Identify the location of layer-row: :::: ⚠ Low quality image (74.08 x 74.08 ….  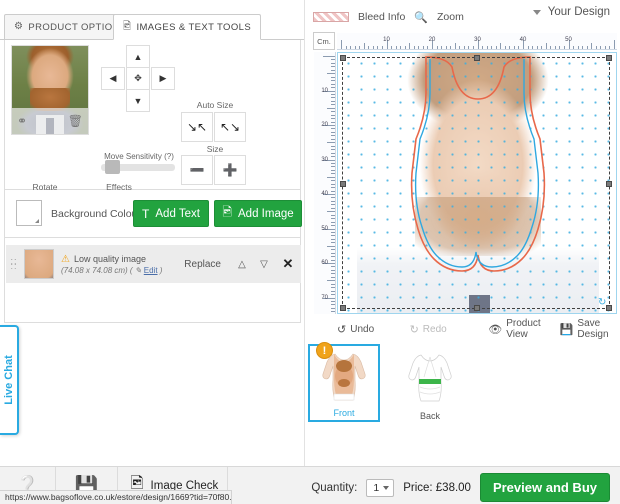
(153, 264).